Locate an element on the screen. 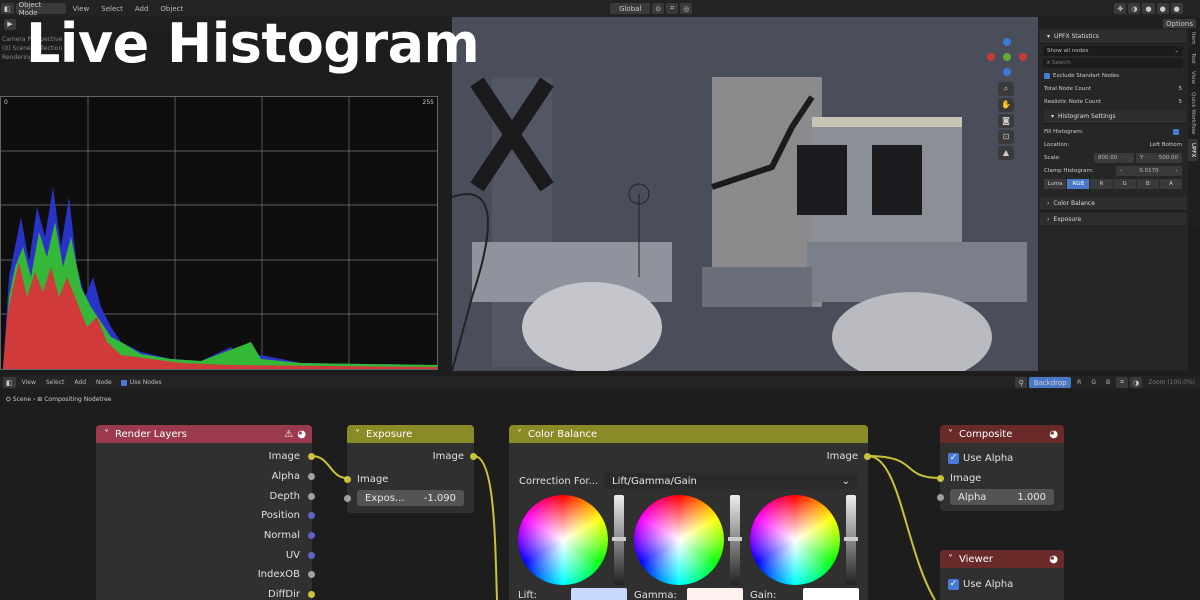 This screenshot has width=1200, height=600. socket-diffdir is located at coordinates (311, 594).